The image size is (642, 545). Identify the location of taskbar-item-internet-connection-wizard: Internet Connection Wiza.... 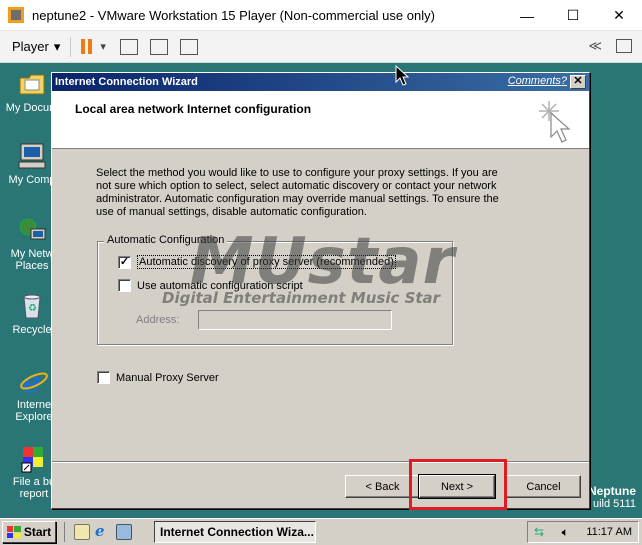
(235, 532).